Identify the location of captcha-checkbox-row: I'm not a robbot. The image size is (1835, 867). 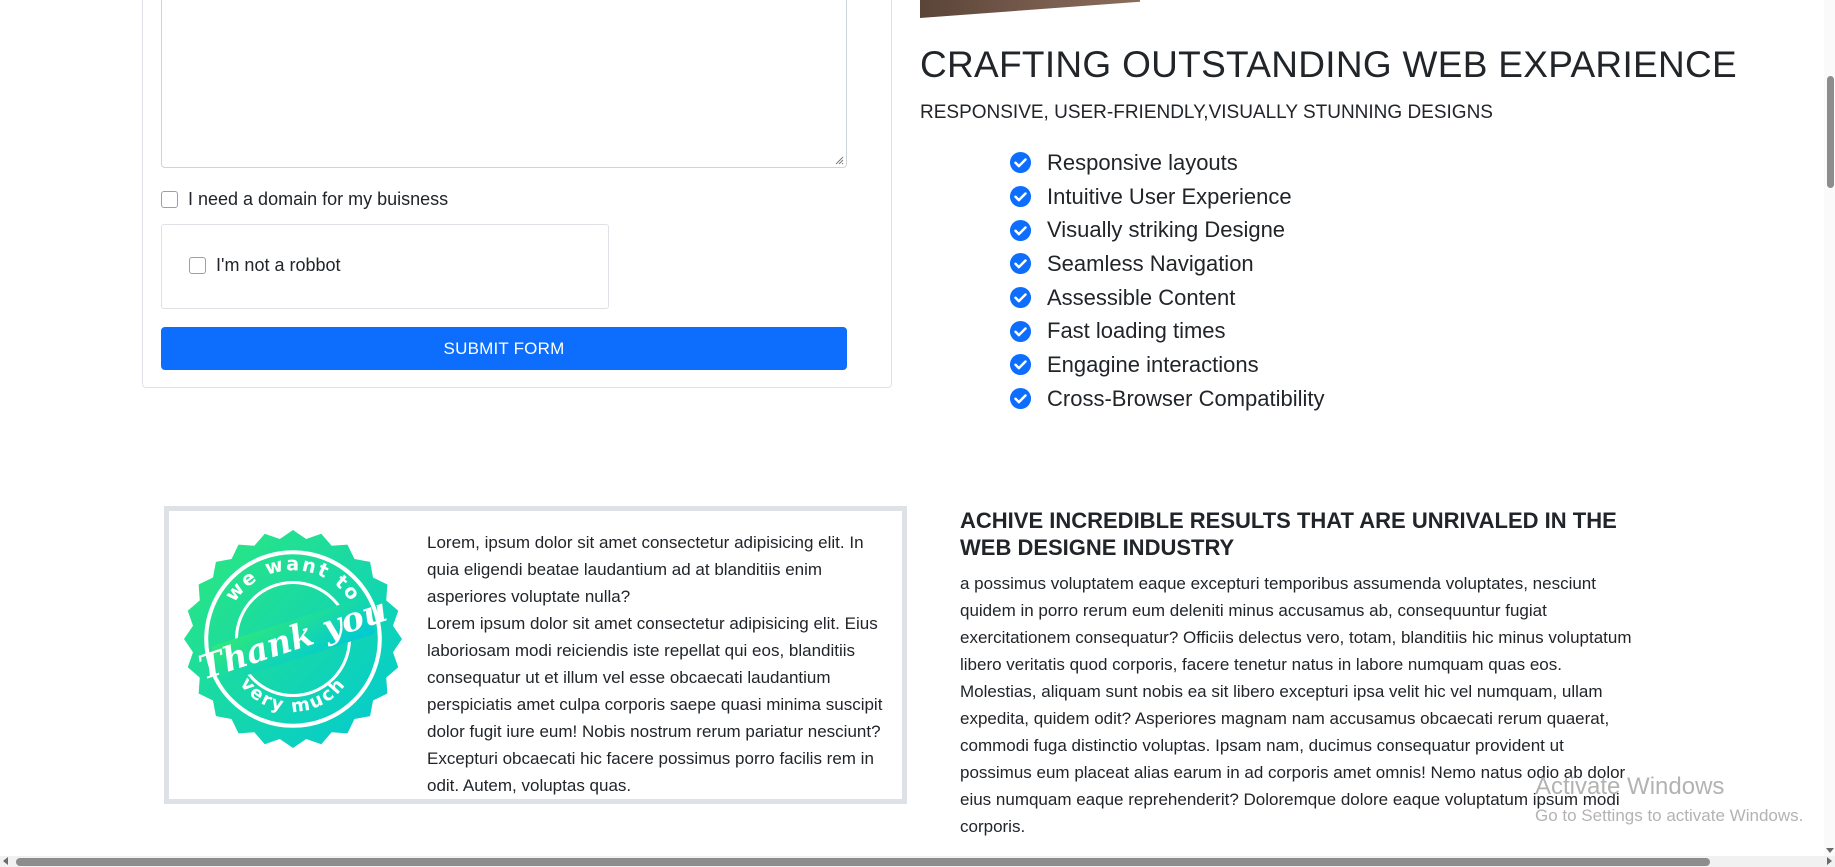
(265, 265).